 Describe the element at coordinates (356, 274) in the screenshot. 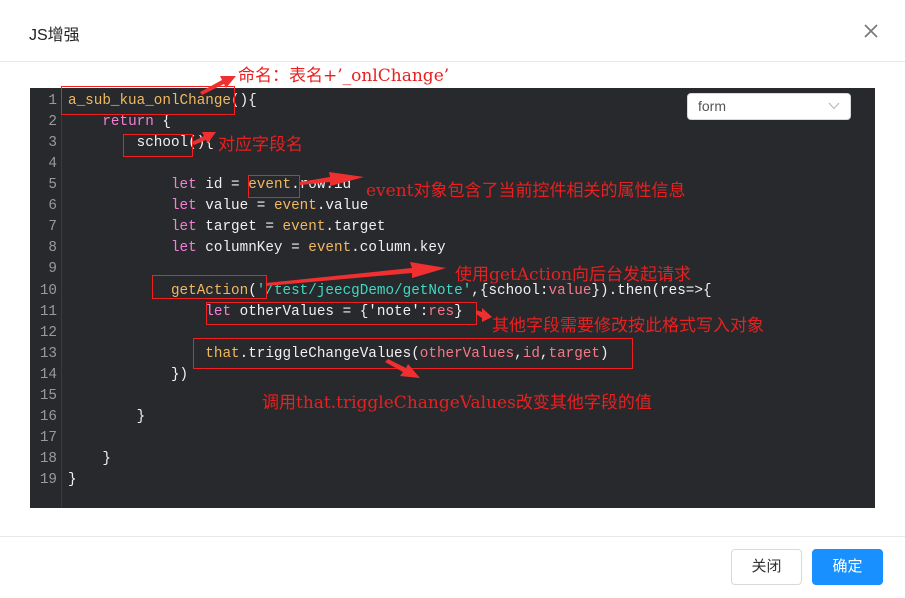

I see `arrow-request` at that location.